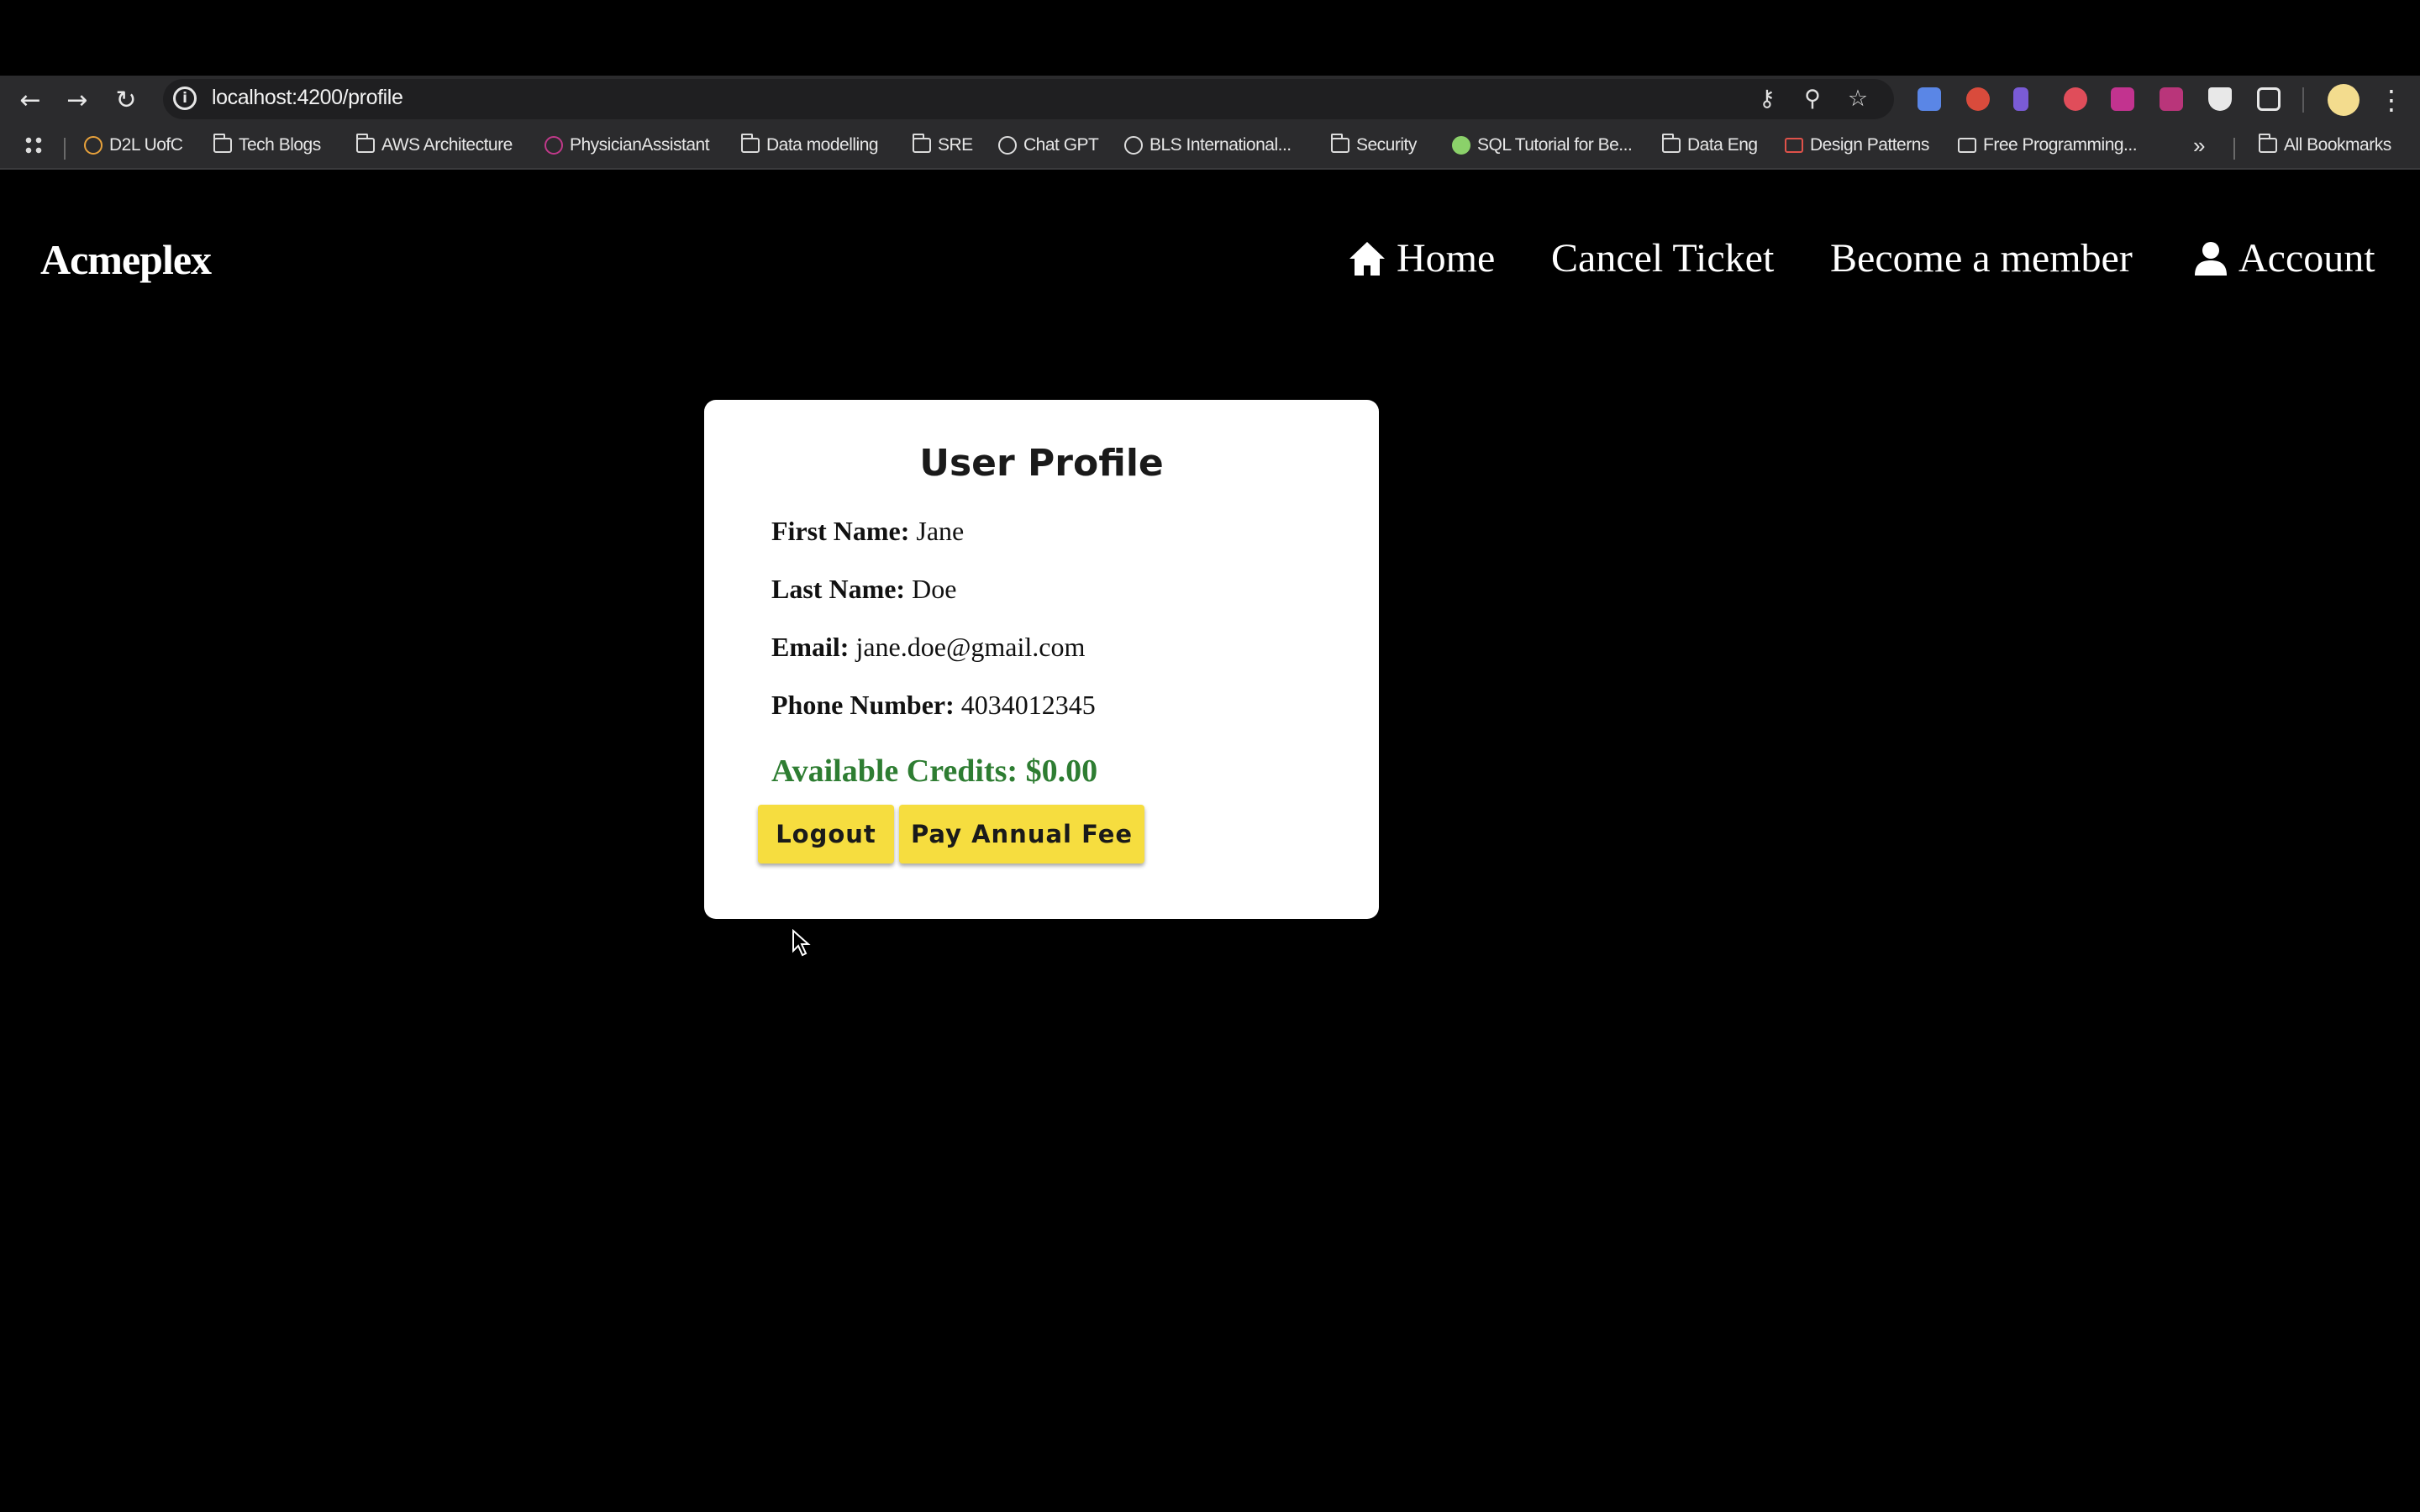 This screenshot has width=2420, height=1512. What do you see at coordinates (1794, 145) in the screenshot?
I see `design-patterns-icon` at bounding box center [1794, 145].